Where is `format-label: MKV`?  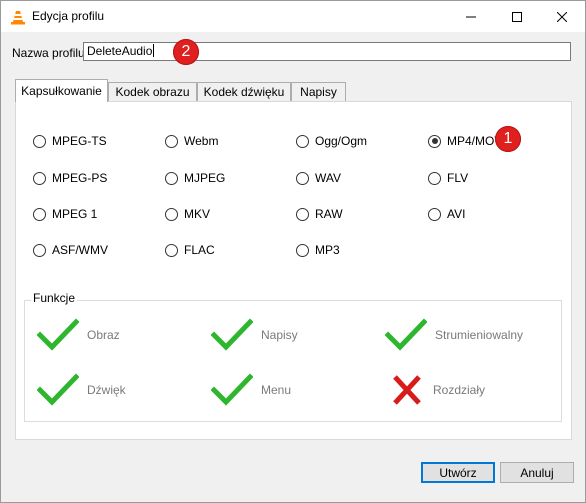 format-label: MKV is located at coordinates (197, 214).